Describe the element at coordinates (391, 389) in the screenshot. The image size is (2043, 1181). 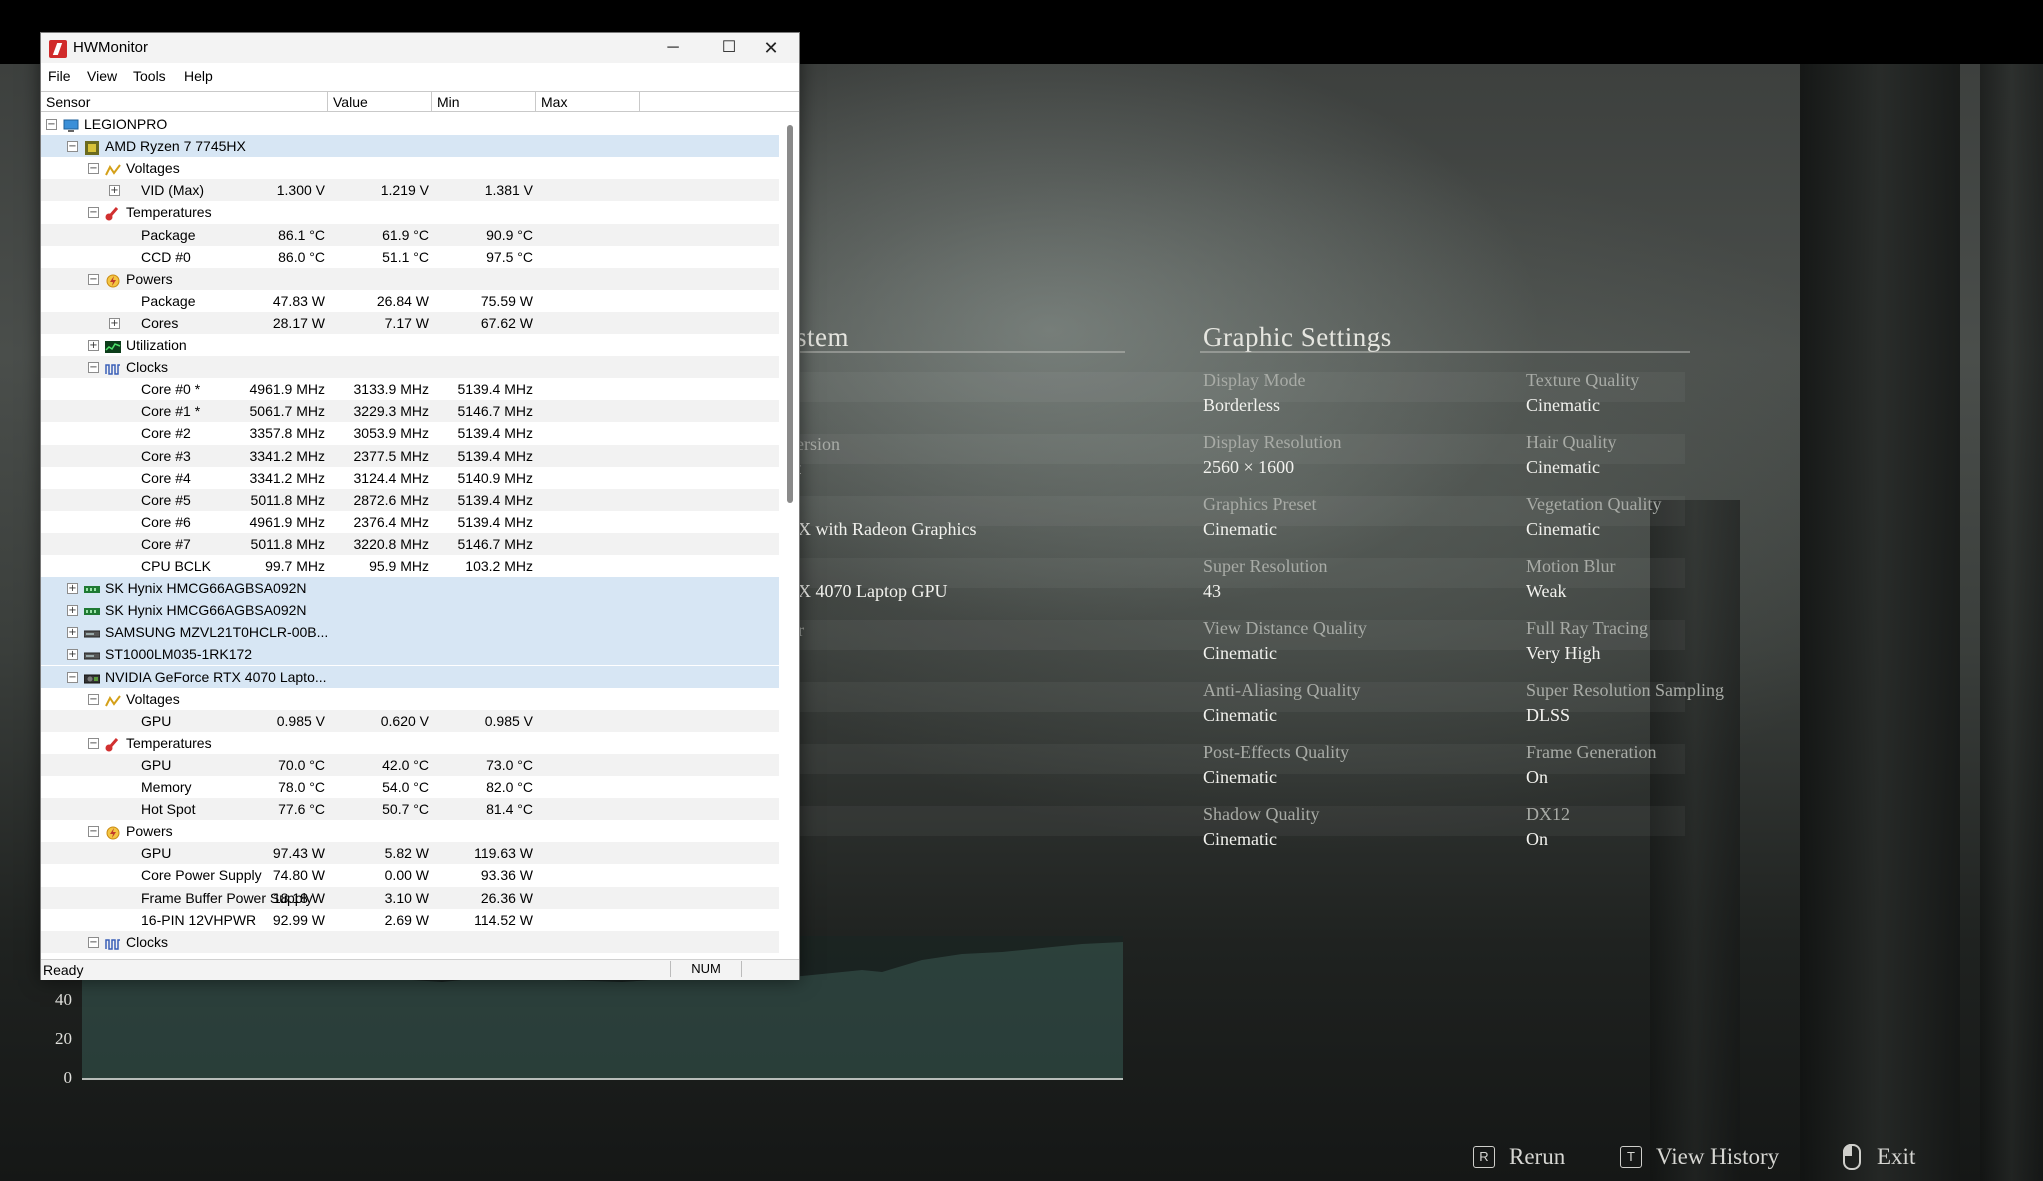
I see `sensor-min: 3133.9 MHz` at that location.